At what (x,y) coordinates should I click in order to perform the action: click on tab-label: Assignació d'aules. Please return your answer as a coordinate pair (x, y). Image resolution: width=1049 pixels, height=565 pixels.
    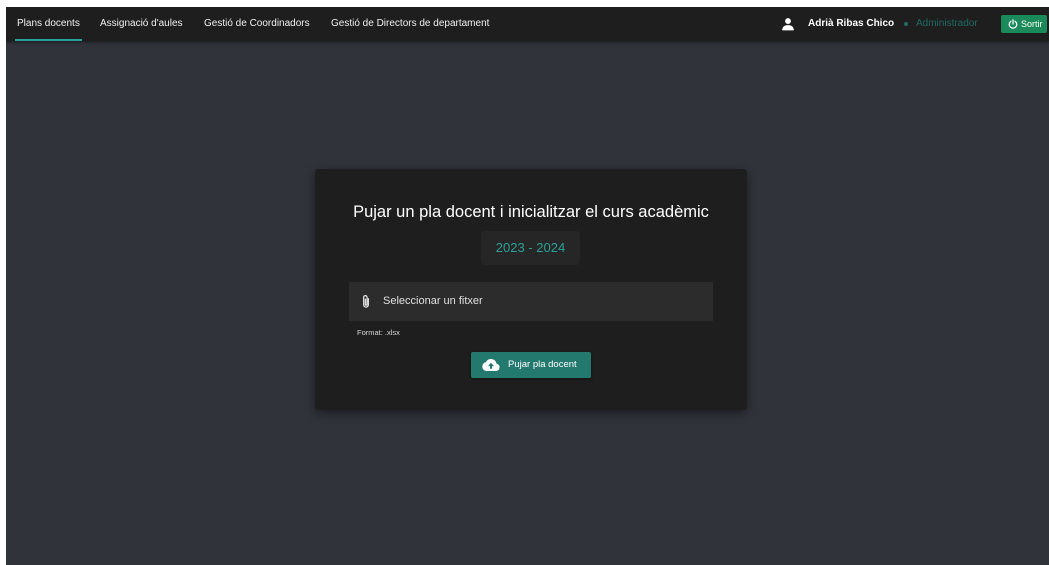
    Looking at the image, I should click on (141, 23).